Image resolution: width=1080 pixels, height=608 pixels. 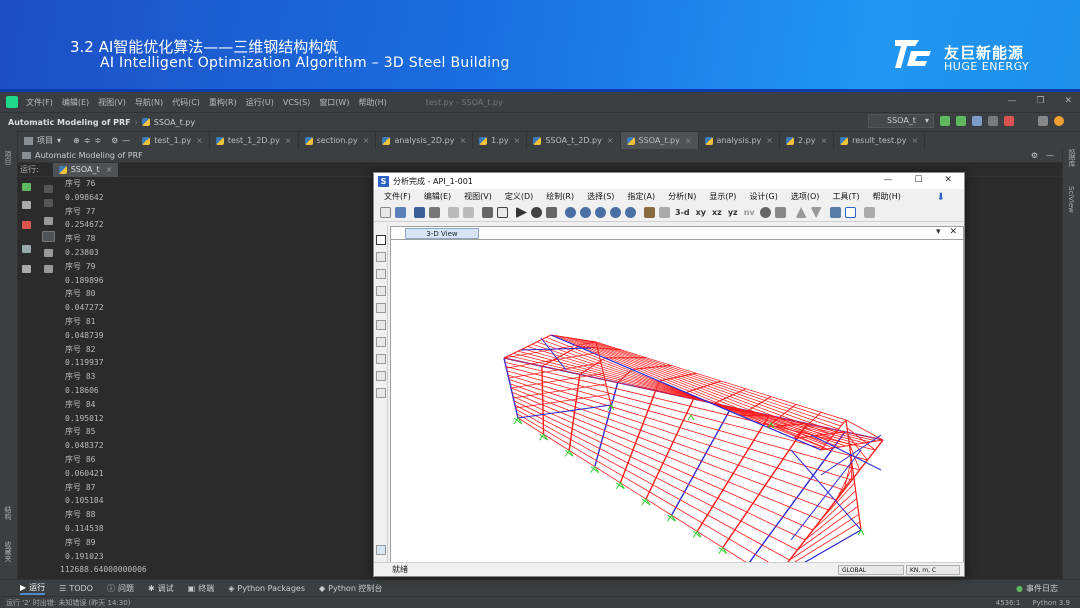 What do you see at coordinates (780, 212) in the screenshot?
I see `glasses-icon` at bounding box center [780, 212].